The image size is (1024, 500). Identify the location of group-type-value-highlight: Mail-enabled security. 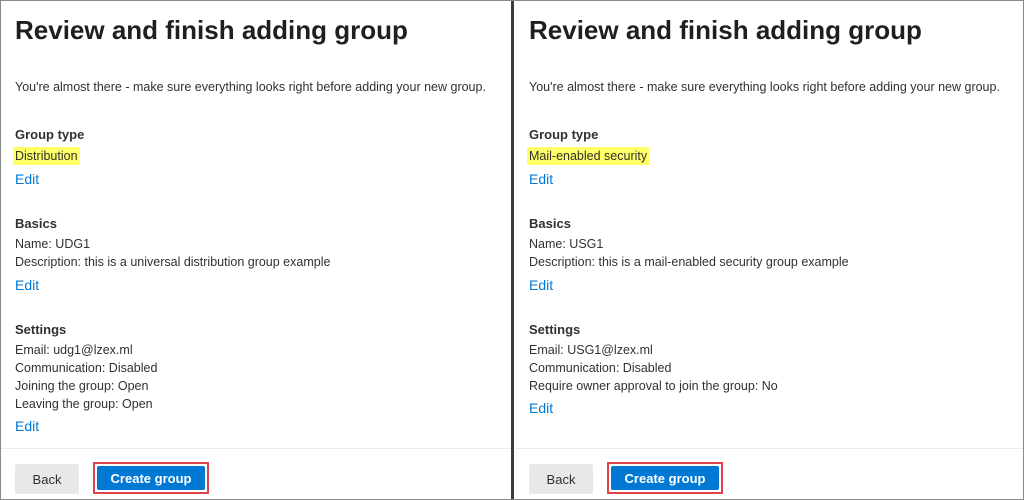
(588, 156).